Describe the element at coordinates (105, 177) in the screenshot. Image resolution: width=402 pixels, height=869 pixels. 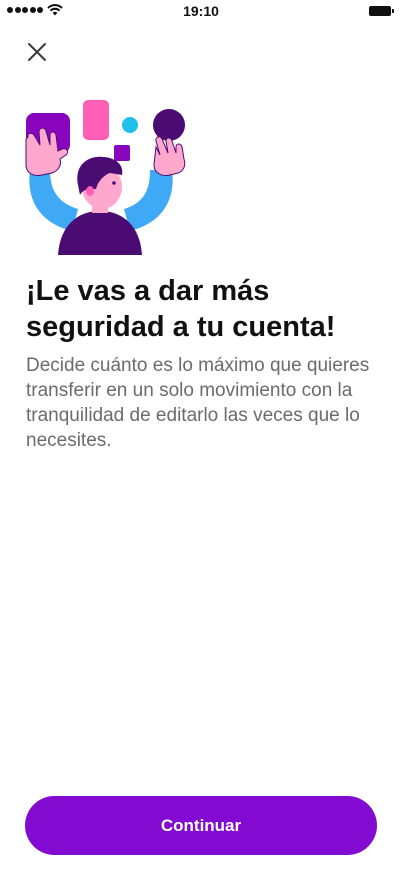
I see `person-juggling-shapes-illustration` at that location.